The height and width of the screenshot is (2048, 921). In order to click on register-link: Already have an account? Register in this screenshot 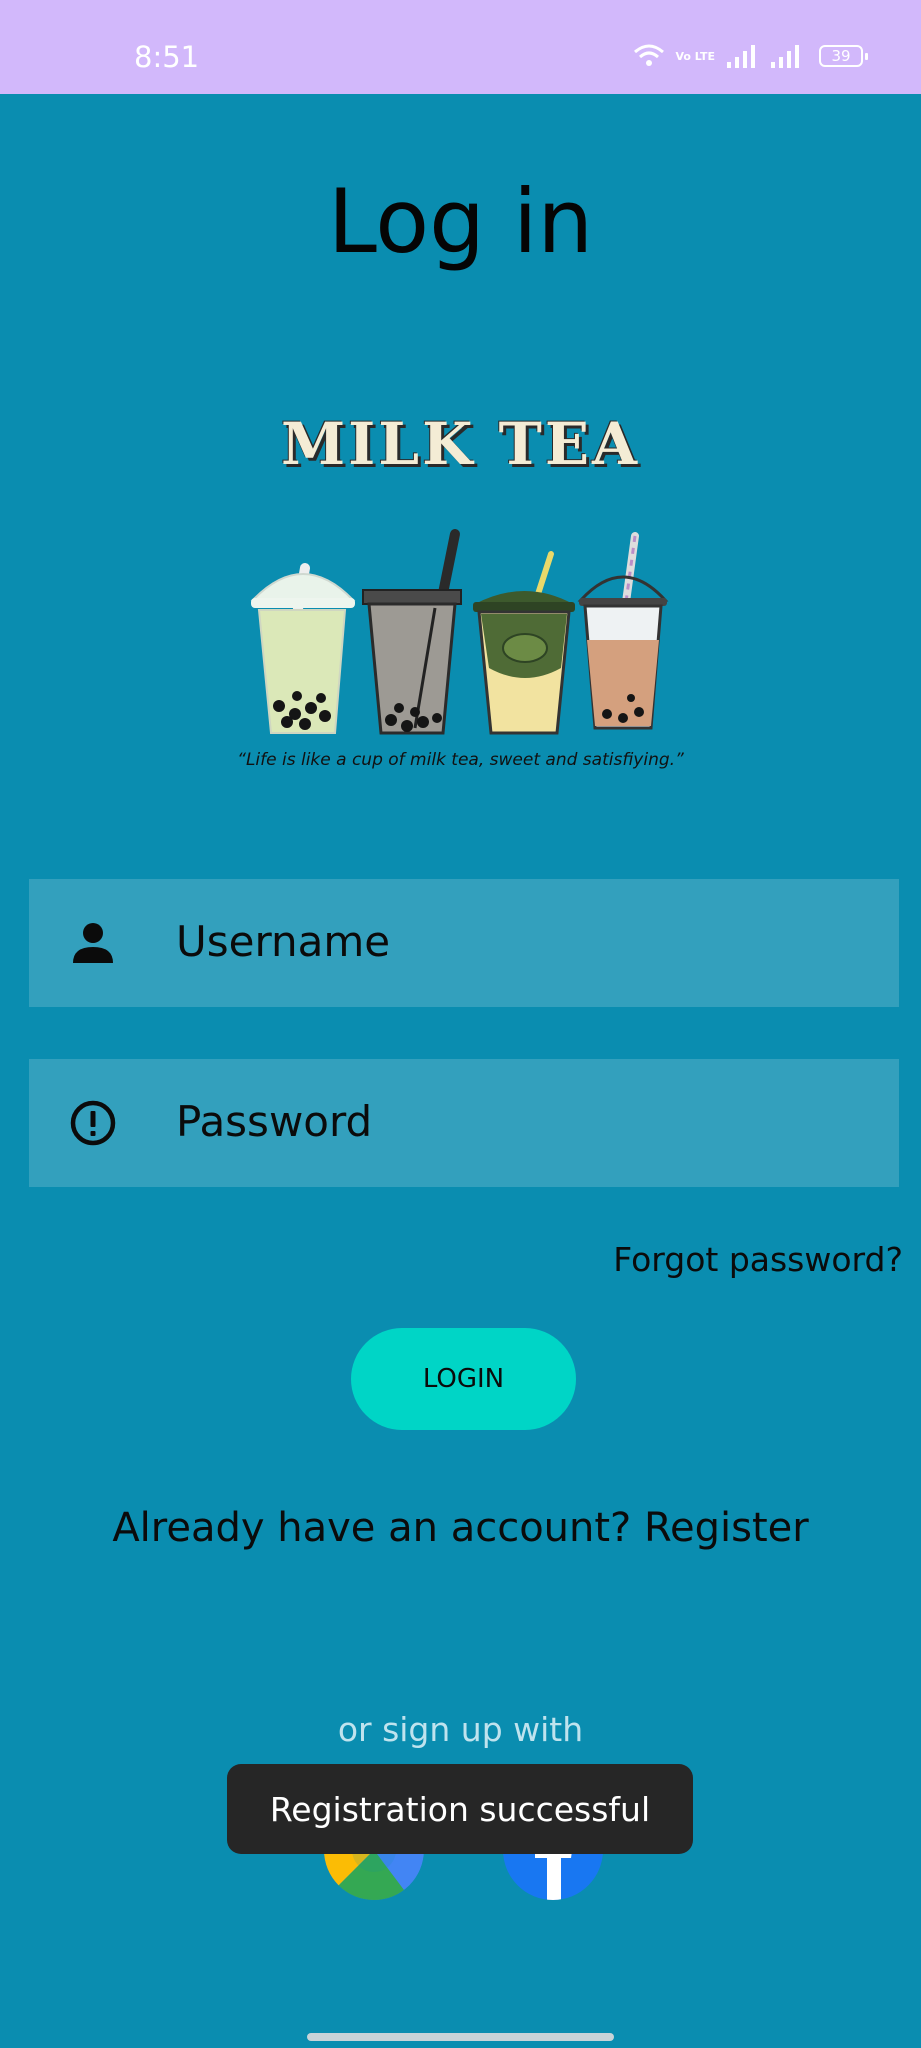, I will do `click(460, 1528)`.